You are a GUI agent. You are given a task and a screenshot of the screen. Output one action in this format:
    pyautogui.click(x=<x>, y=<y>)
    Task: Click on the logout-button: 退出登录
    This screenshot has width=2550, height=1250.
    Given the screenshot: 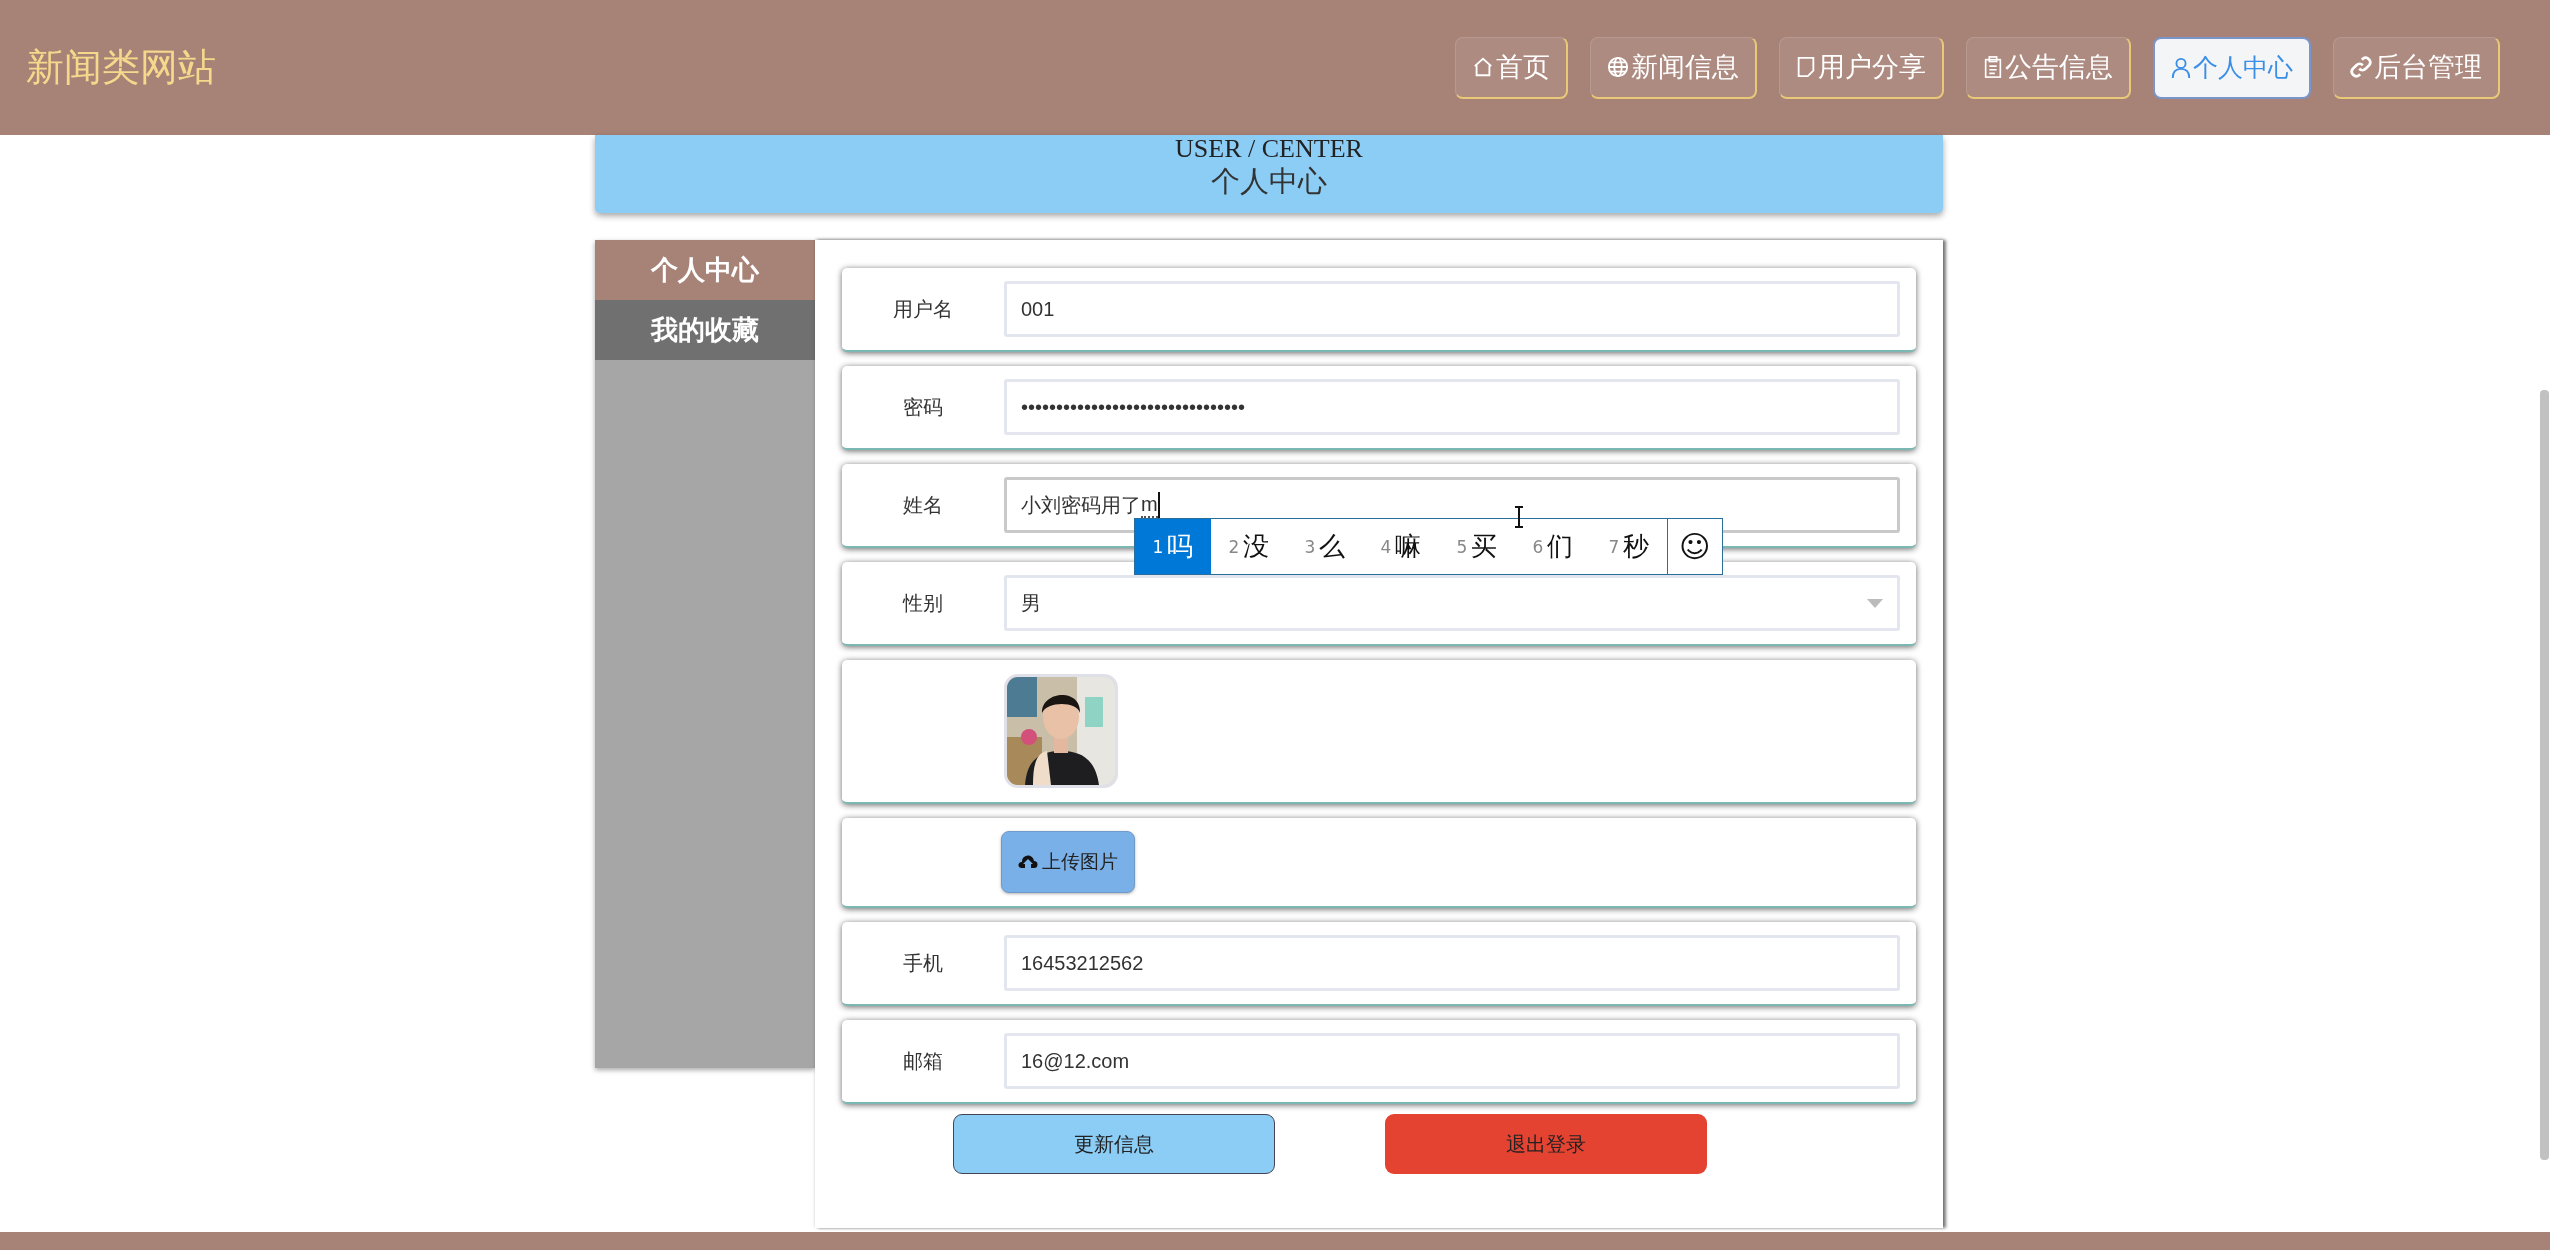 What is the action you would take?
    pyautogui.click(x=1546, y=1144)
    